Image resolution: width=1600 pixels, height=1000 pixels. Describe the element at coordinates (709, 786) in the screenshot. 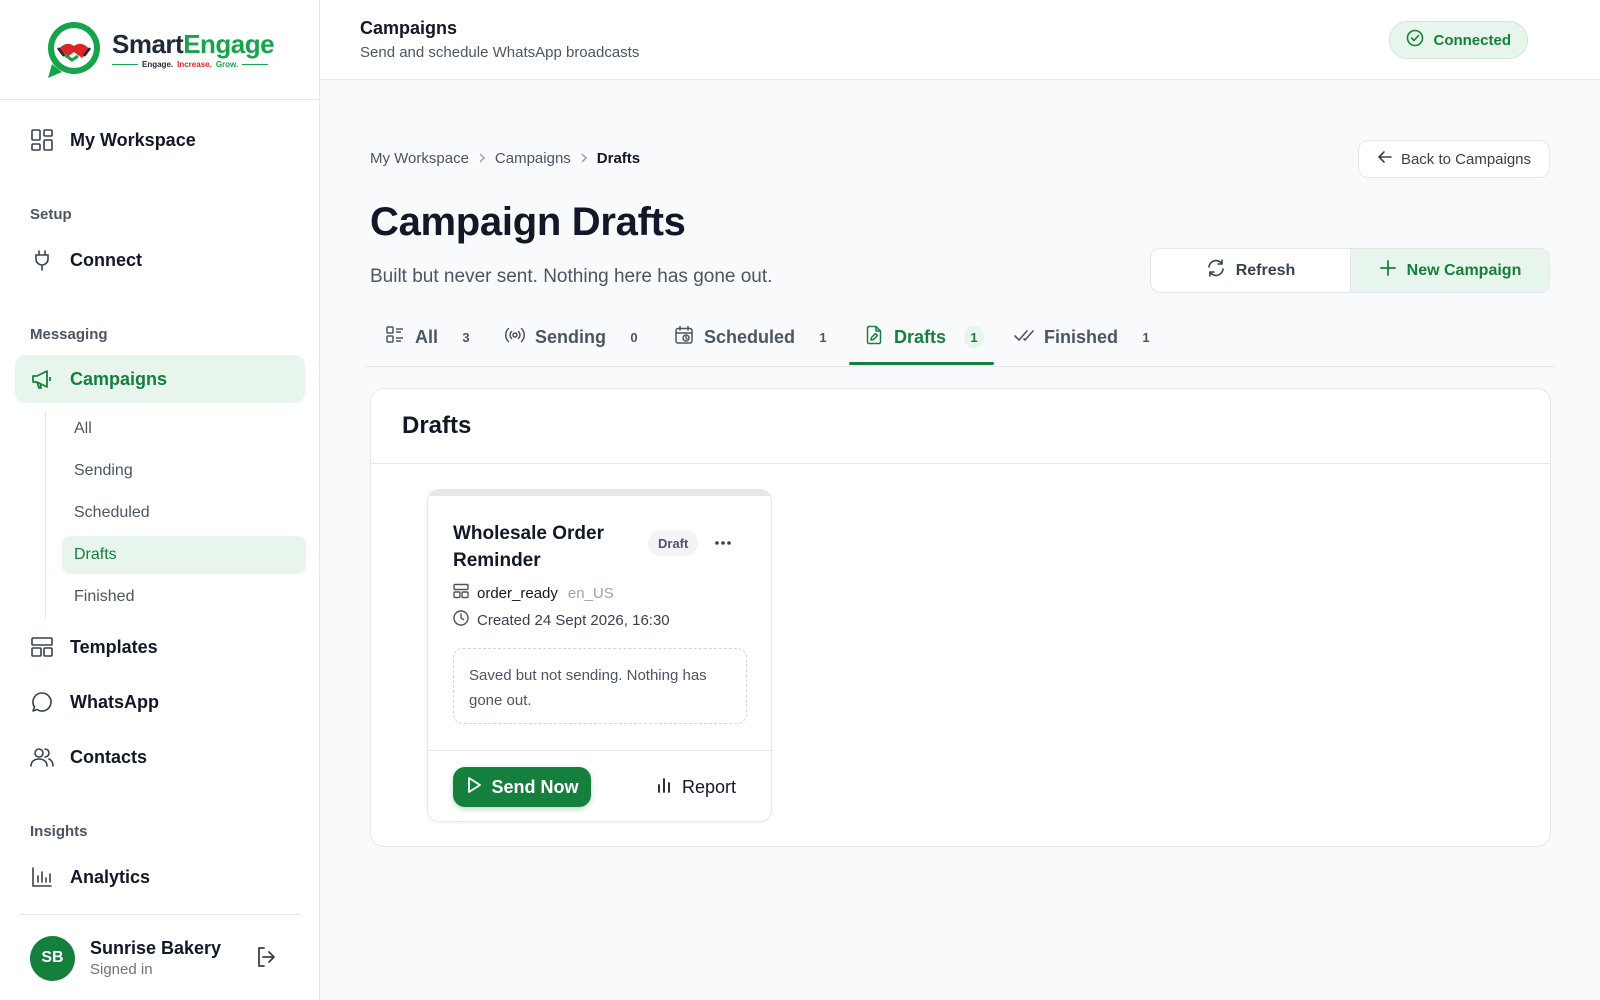

I see `report-label: Report` at that location.